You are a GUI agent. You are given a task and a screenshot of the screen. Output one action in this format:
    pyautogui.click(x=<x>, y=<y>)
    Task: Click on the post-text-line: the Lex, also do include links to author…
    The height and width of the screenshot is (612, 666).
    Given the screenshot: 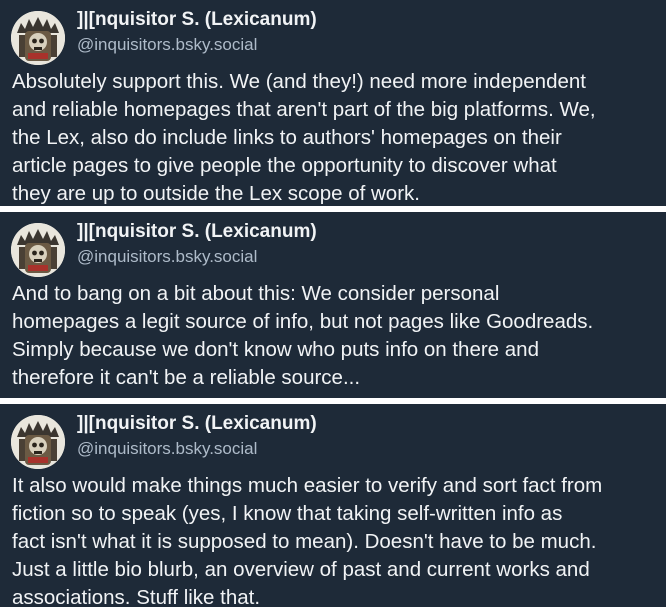 What is the action you would take?
    pyautogui.click(x=287, y=137)
    